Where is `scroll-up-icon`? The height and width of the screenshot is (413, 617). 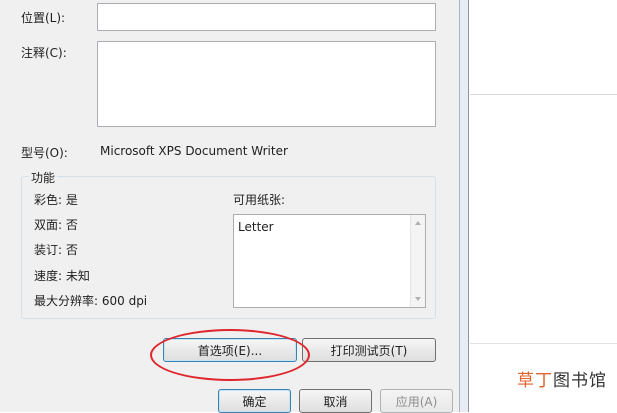
scroll-up-icon is located at coordinates (418, 223).